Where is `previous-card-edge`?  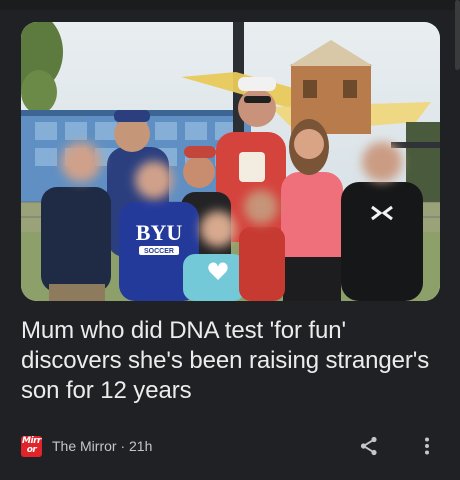
previous-card-edge is located at coordinates (230, 5).